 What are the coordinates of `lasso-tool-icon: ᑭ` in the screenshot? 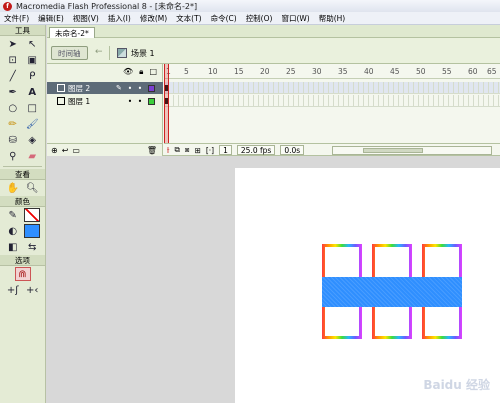 It's located at (32, 76).